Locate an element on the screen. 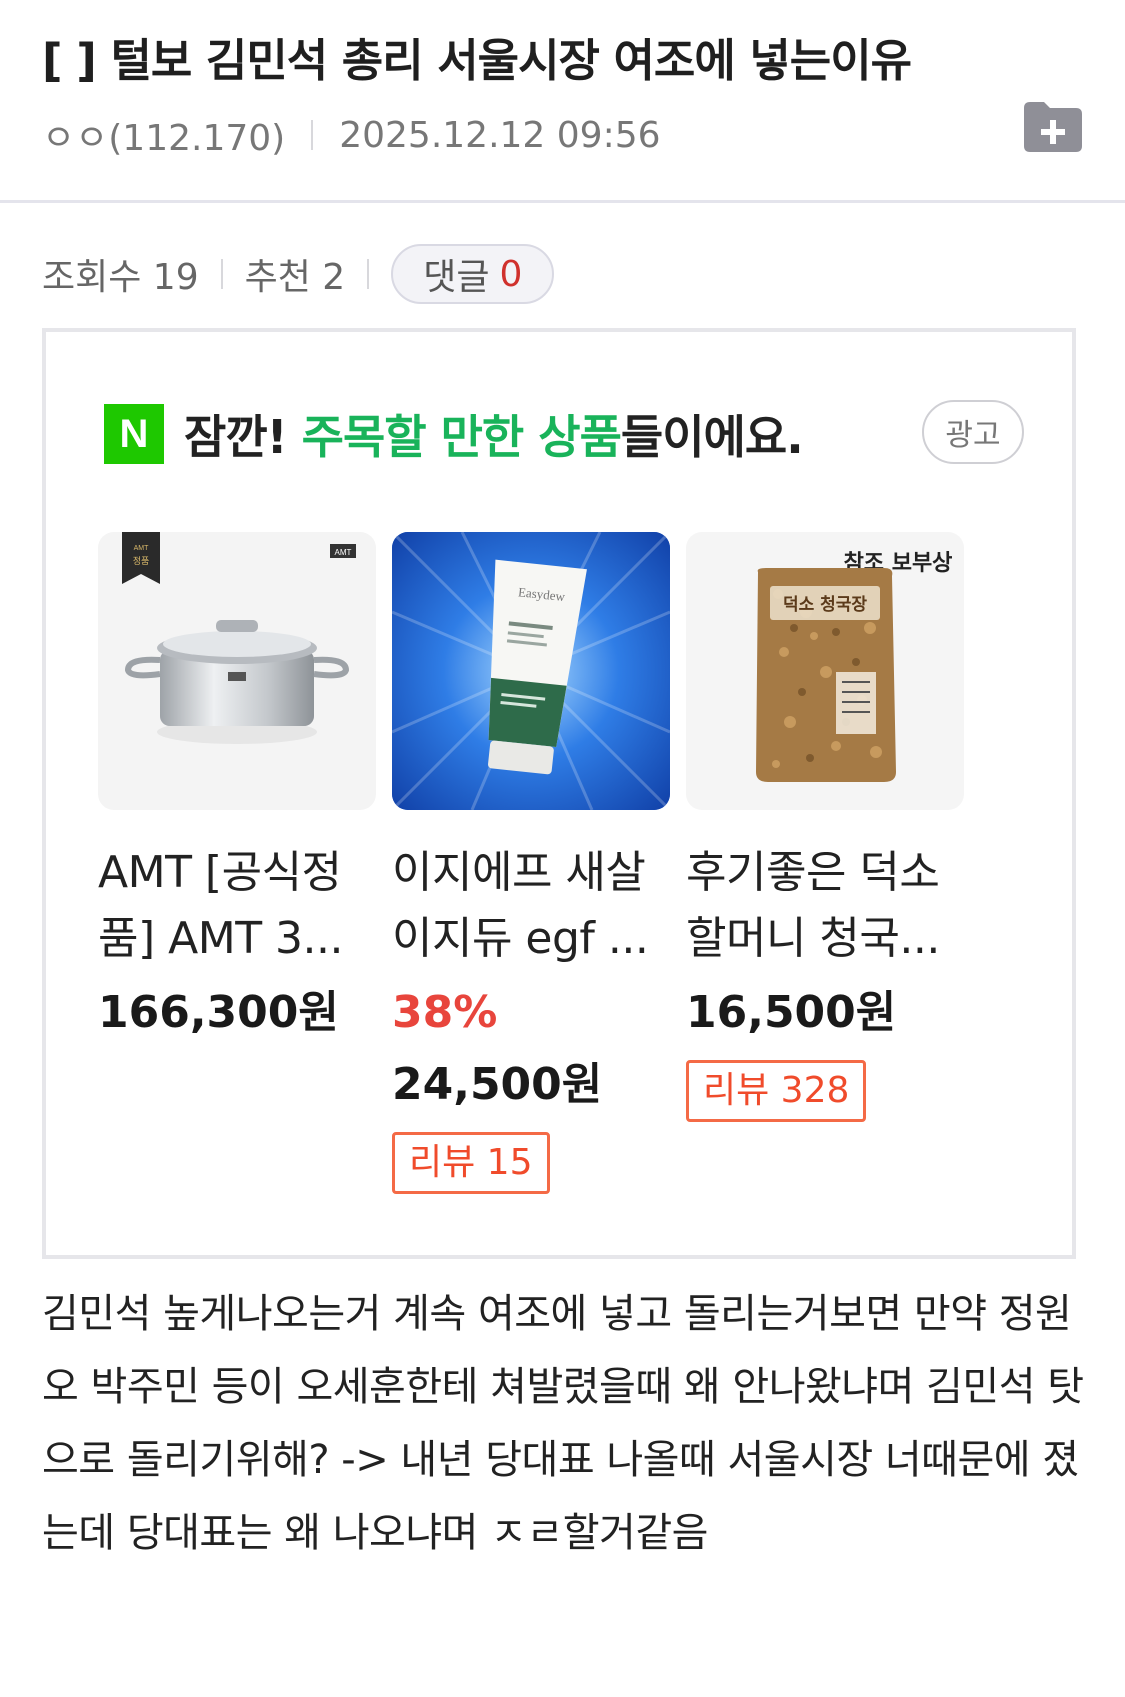 The width and height of the screenshot is (1125, 1697). folder-add-icon is located at coordinates (1053, 126).